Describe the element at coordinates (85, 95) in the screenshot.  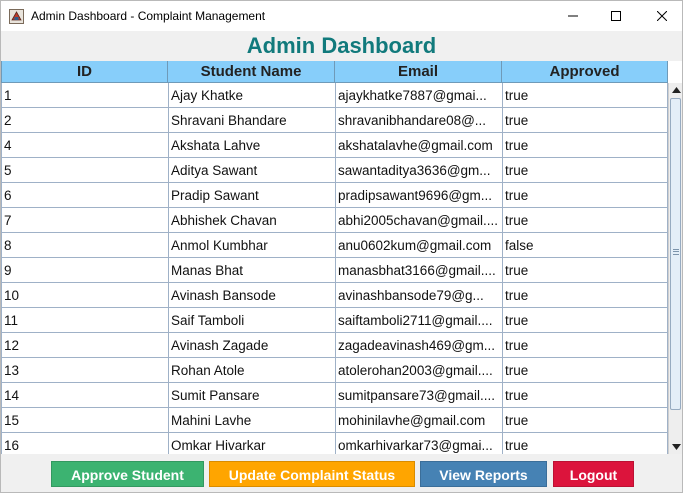
I see `cell-id: 1` at that location.